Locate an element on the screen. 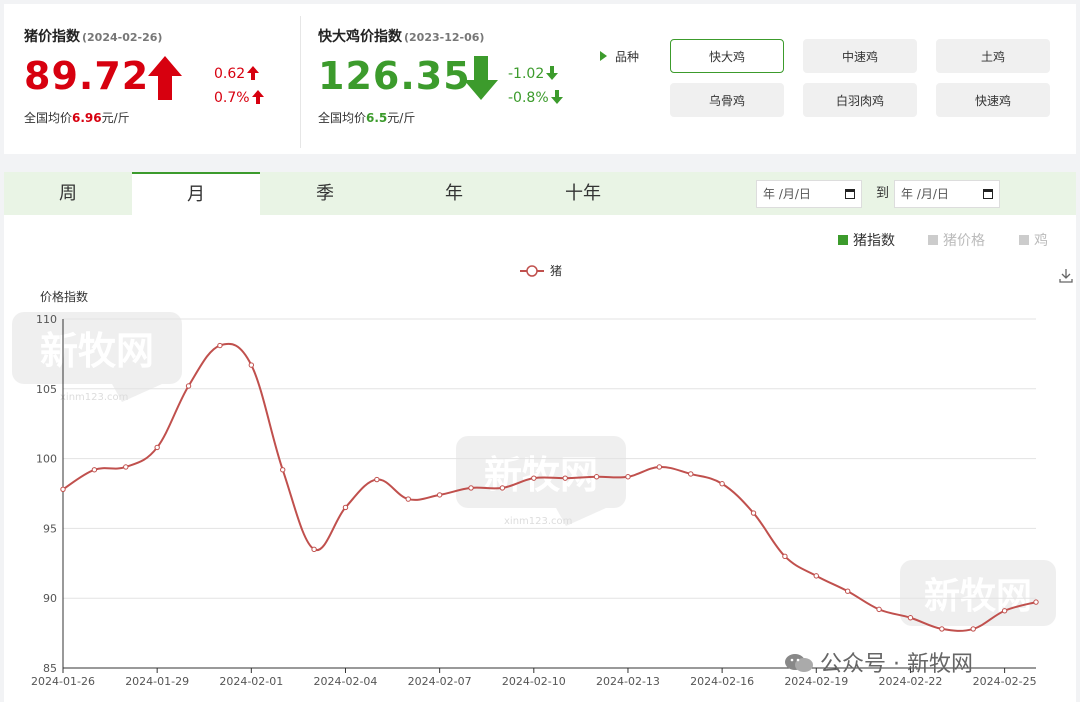  x-tick-label: 2024-02-25 is located at coordinates (1005, 681).